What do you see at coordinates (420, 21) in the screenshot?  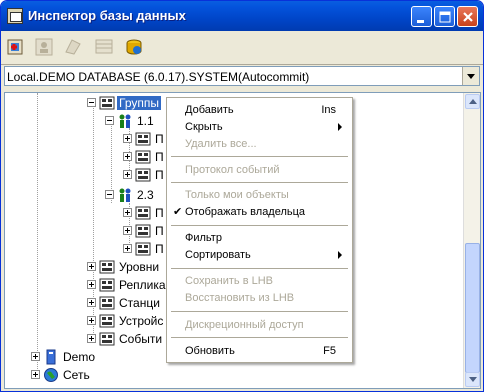 I see `minimize-icon` at bounding box center [420, 21].